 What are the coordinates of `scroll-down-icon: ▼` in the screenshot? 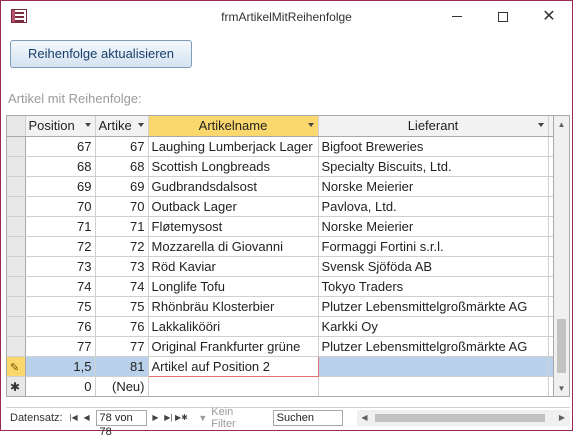 It's located at (561, 388).